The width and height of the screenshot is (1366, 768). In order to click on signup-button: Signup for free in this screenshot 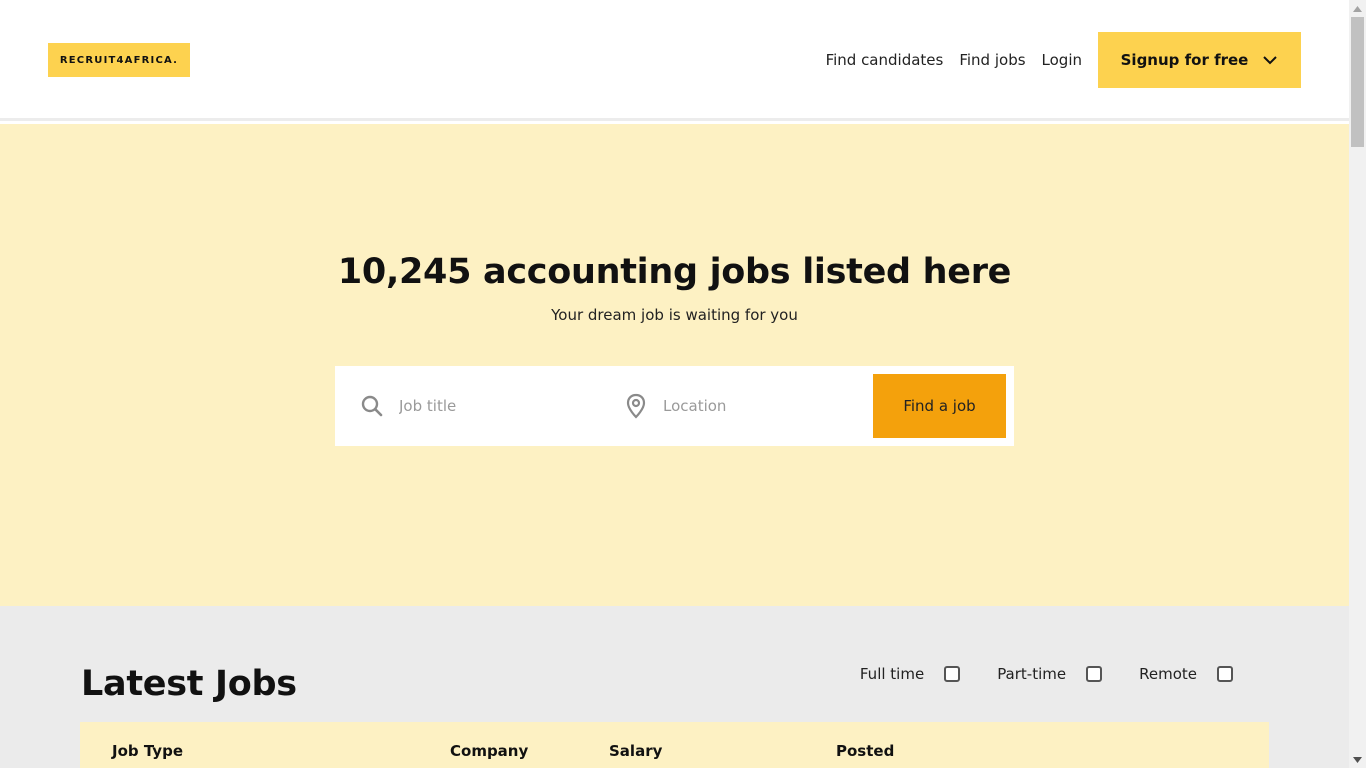, I will do `click(1199, 60)`.